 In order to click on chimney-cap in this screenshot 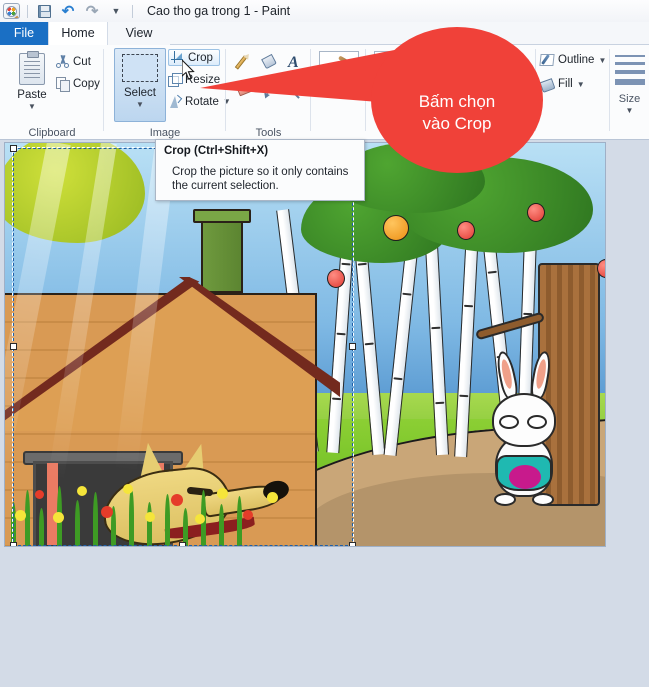, I will do `click(222, 216)`.